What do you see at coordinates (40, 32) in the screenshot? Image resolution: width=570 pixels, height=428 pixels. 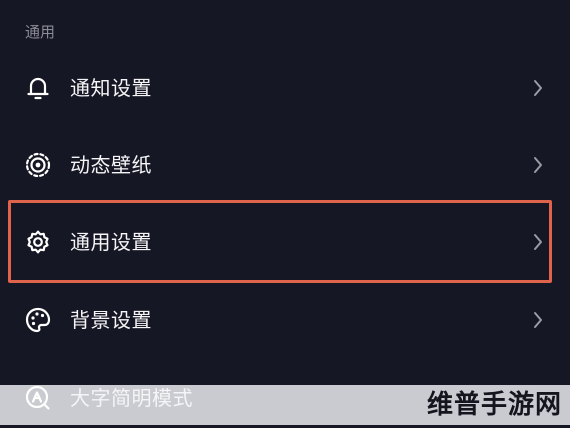 I see `section-title: 通用` at bounding box center [40, 32].